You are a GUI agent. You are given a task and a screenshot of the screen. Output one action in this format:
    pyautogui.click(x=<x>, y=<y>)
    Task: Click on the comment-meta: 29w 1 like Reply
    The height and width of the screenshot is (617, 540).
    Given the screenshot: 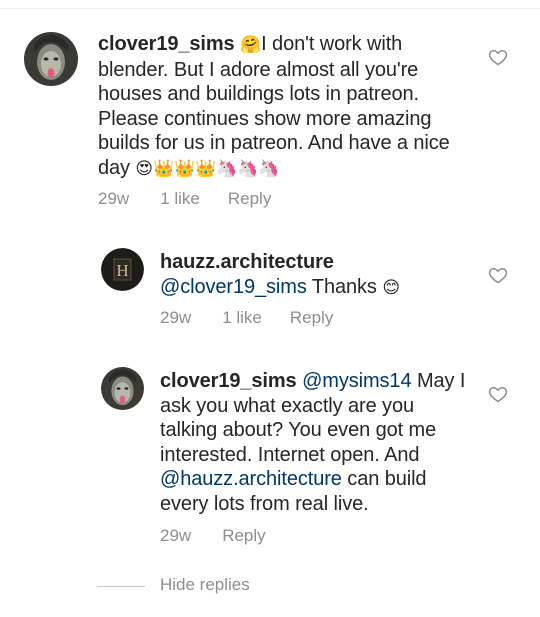 What is the action you would take?
    pyautogui.click(x=184, y=199)
    